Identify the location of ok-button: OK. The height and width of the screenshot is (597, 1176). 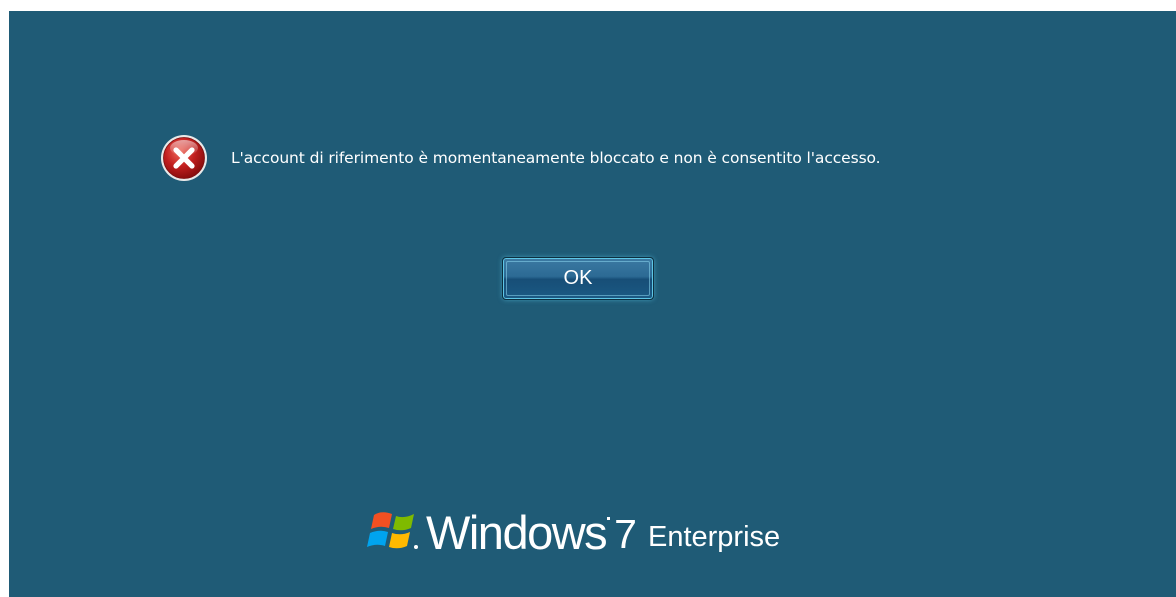
(578, 278).